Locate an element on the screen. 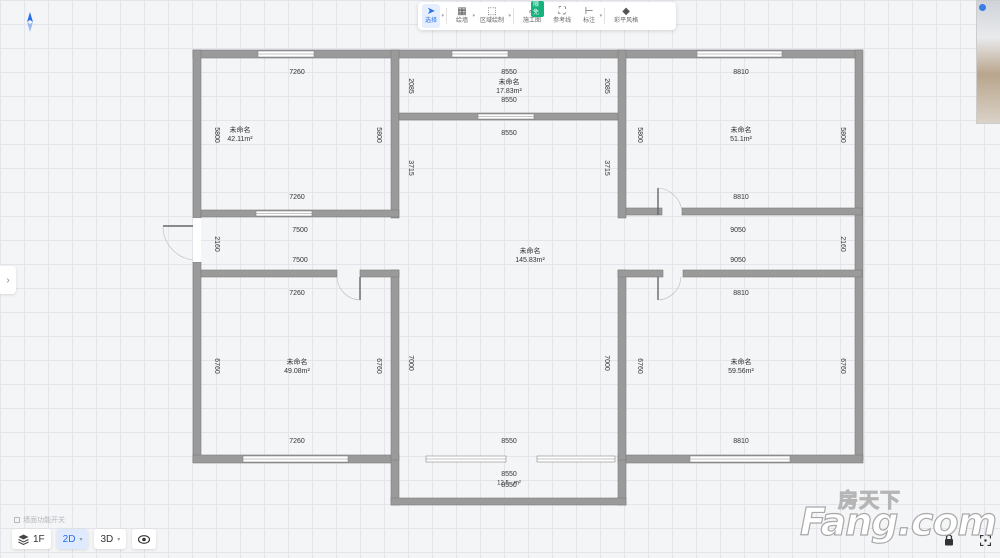 This screenshot has width=1000, height=558. tool-annotation: ⊢ 标注 ▾ is located at coordinates (591, 16).